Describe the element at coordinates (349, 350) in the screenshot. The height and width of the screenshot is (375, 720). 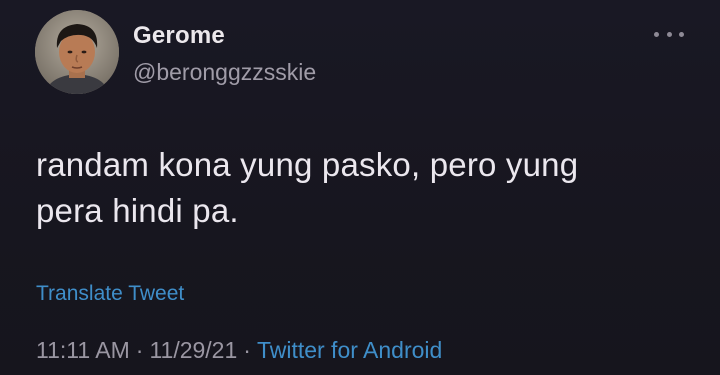
I see `tweet-source-link: Twitter for Android` at that location.